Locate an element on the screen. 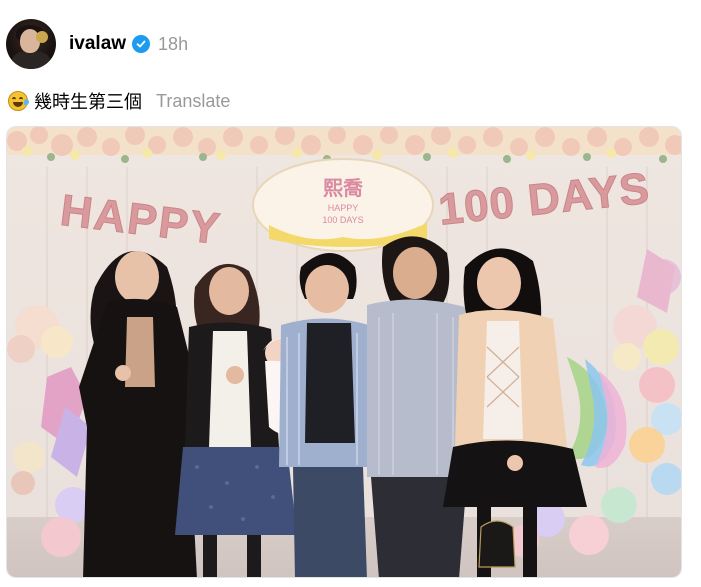 The image size is (701, 587). svg-text: HAPPY is located at coordinates (343, 208).